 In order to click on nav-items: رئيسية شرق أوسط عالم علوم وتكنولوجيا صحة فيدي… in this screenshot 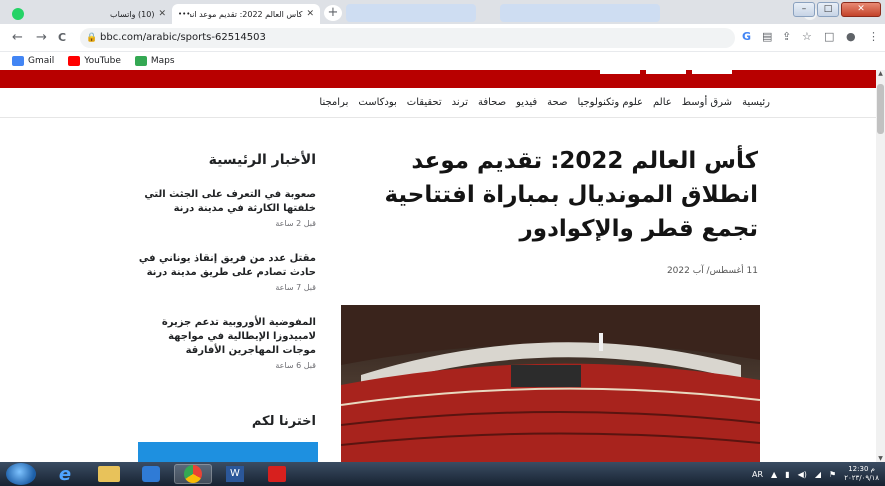, I will do `click(544, 102)`.